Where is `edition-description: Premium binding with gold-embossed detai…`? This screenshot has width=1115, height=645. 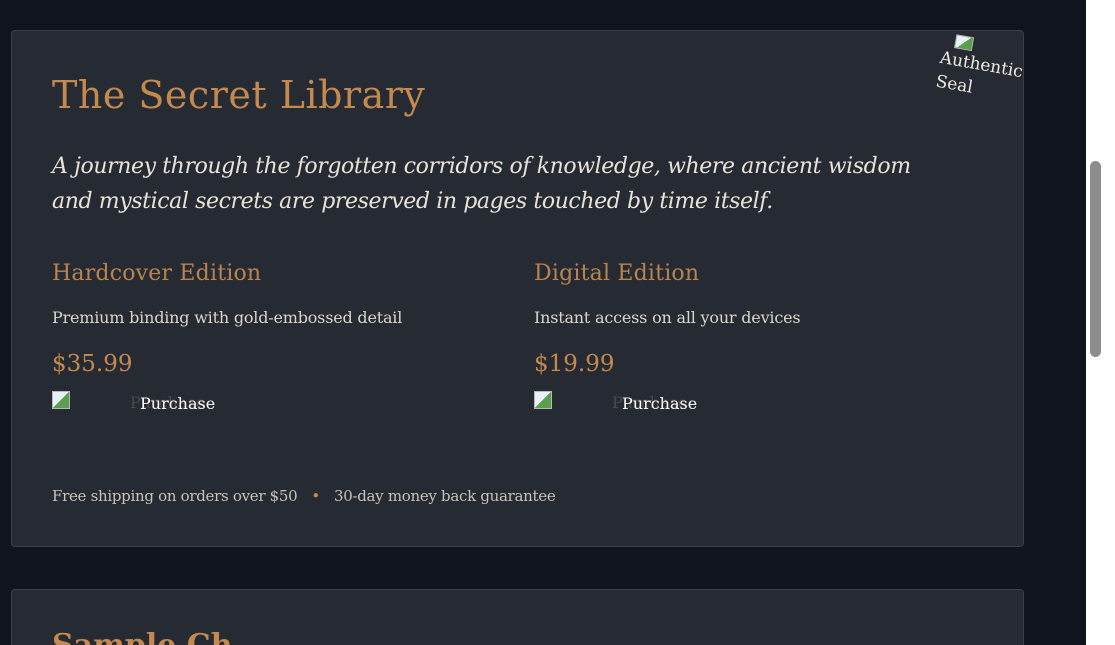 edition-description: Premium binding with gold-embossed detai… is located at coordinates (227, 317).